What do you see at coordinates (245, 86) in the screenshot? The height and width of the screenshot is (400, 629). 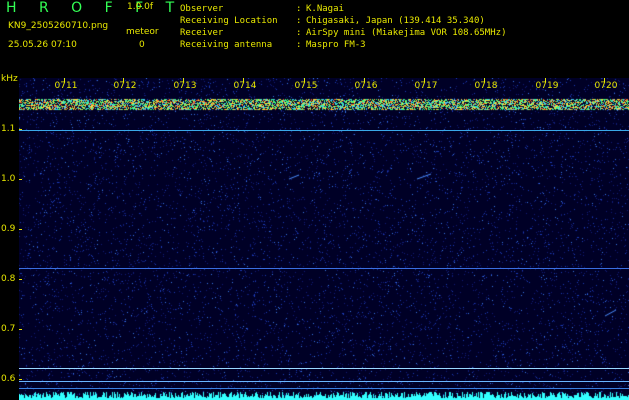 I see `time-label: 0714` at bounding box center [245, 86].